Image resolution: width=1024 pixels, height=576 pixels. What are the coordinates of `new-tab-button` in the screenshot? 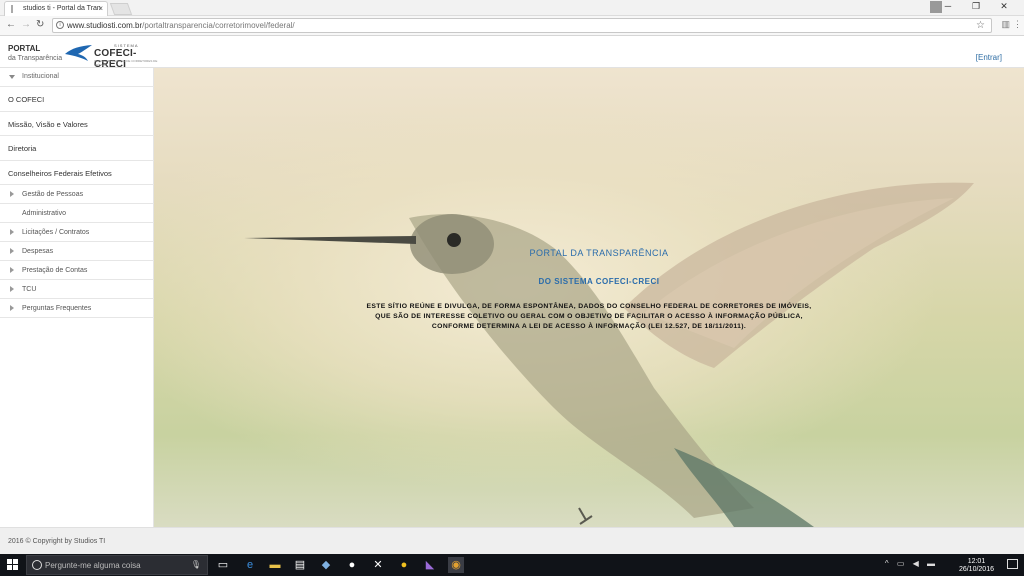 It's located at (121, 9).